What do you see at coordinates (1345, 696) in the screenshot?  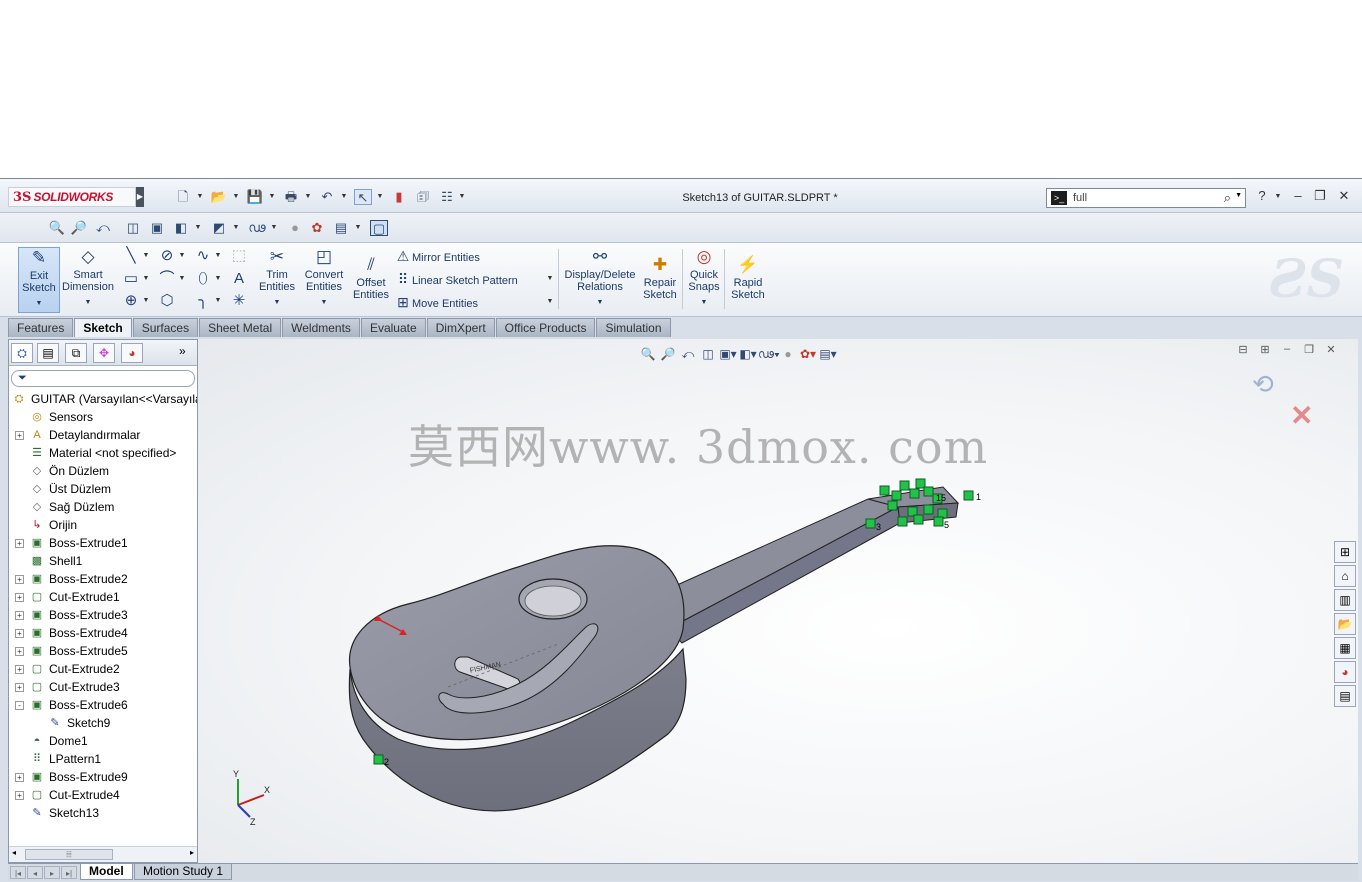 I see `custom-properties-icon: ▤` at bounding box center [1345, 696].